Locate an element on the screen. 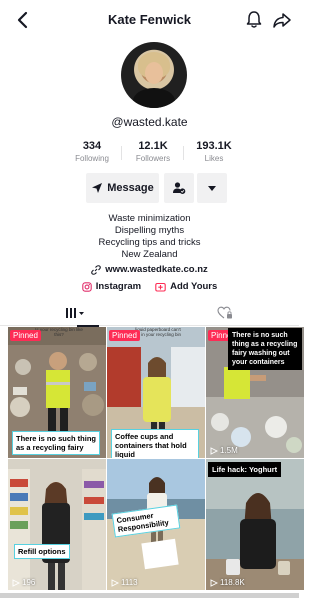  video-caption: Refill options is located at coordinates (42, 551).